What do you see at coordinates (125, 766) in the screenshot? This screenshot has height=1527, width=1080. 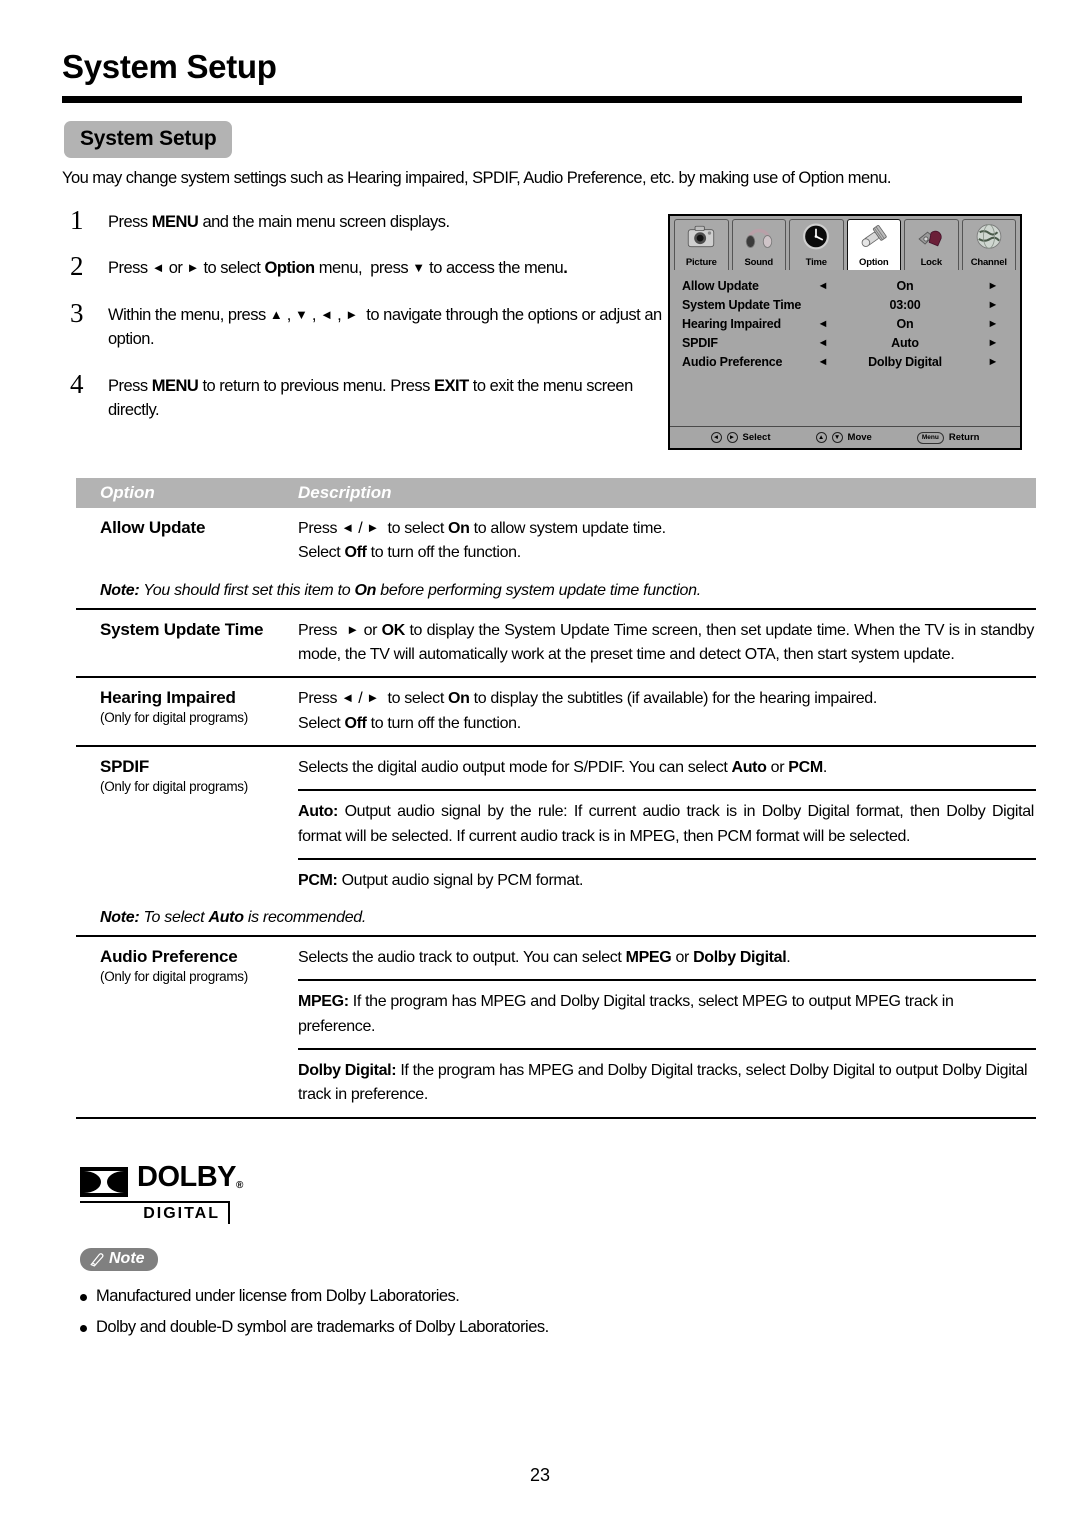 I see `option-name: SPDIF` at bounding box center [125, 766].